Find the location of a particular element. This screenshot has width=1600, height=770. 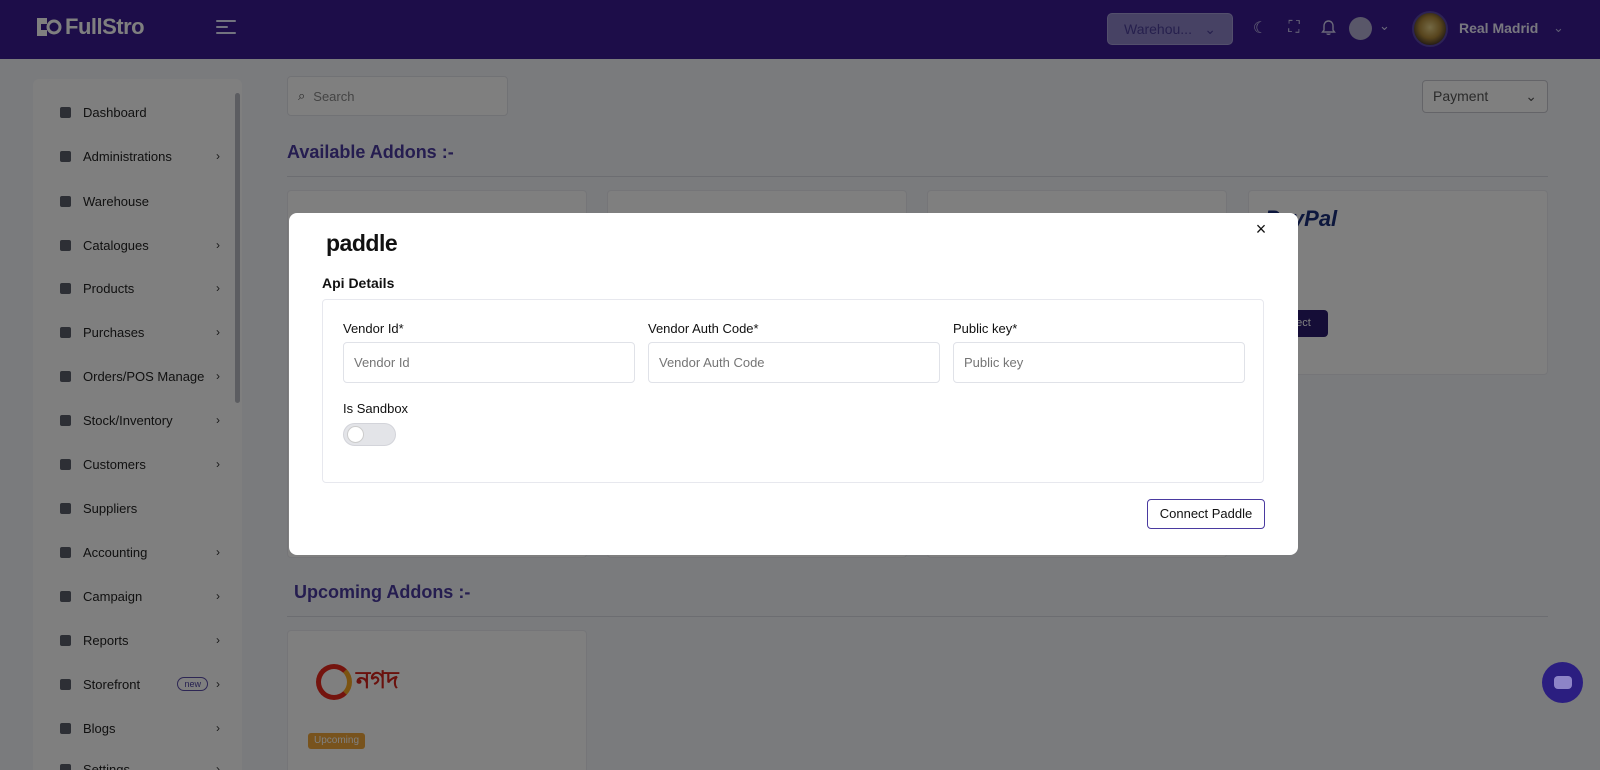

vendor-id-input is located at coordinates (489, 362).